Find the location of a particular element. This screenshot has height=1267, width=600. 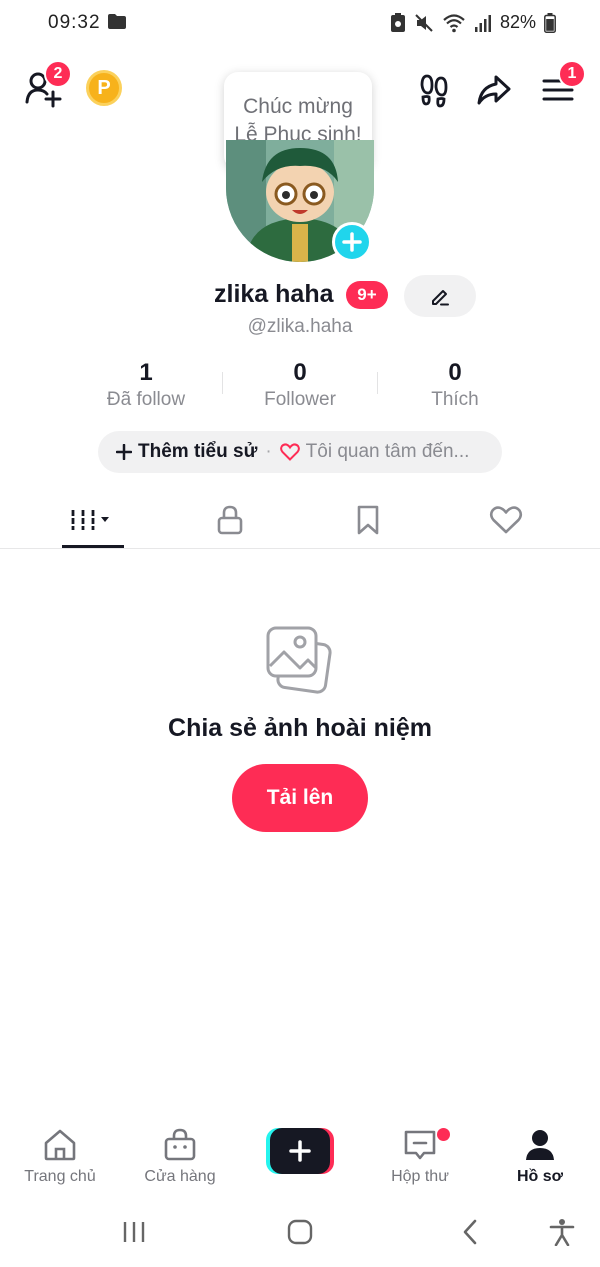

bookmark-icon is located at coordinates (368, 520).